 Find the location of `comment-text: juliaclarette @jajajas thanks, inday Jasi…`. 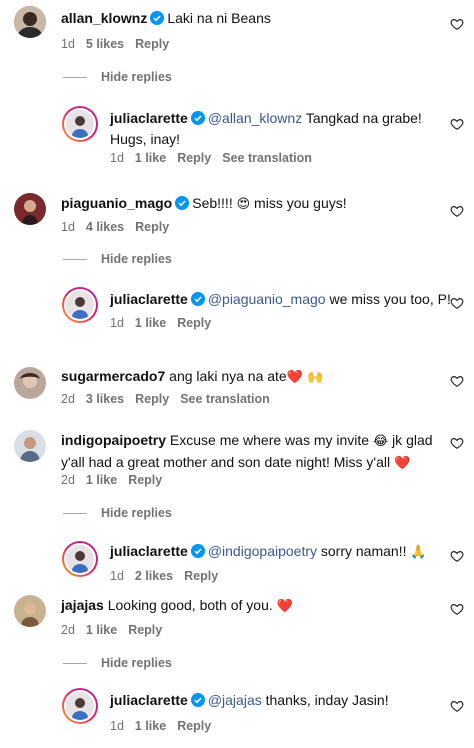

comment-text: juliaclarette @jajajas thanks, inday Jasi… is located at coordinates (249, 700).